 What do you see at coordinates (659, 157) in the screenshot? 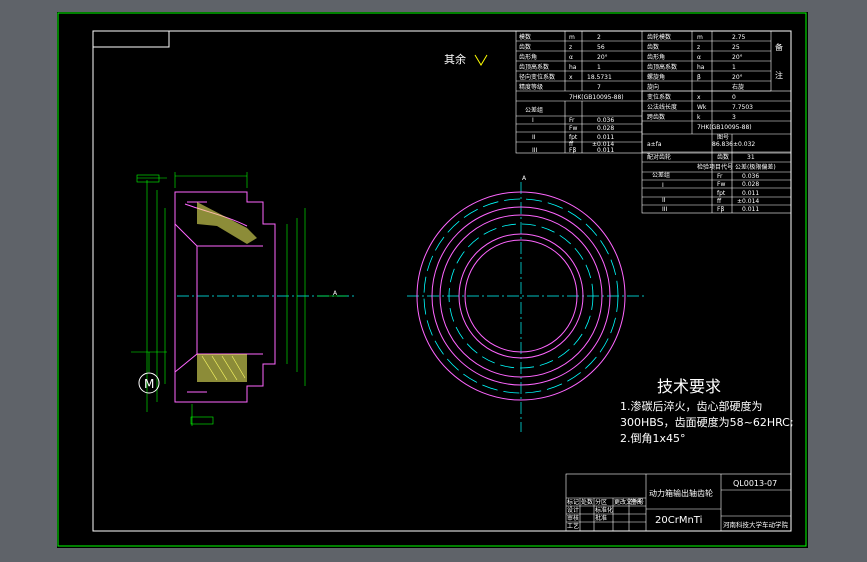
I see `rt-mating-label: 配对齿轮` at bounding box center [659, 157].